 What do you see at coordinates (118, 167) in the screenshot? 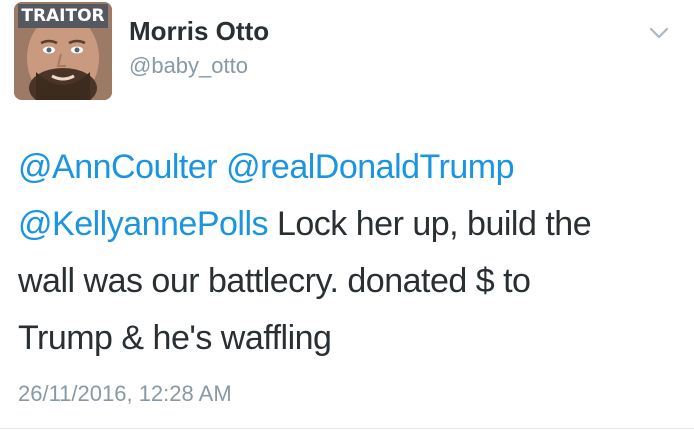
I see `mention-link: @AnnCoulter` at bounding box center [118, 167].